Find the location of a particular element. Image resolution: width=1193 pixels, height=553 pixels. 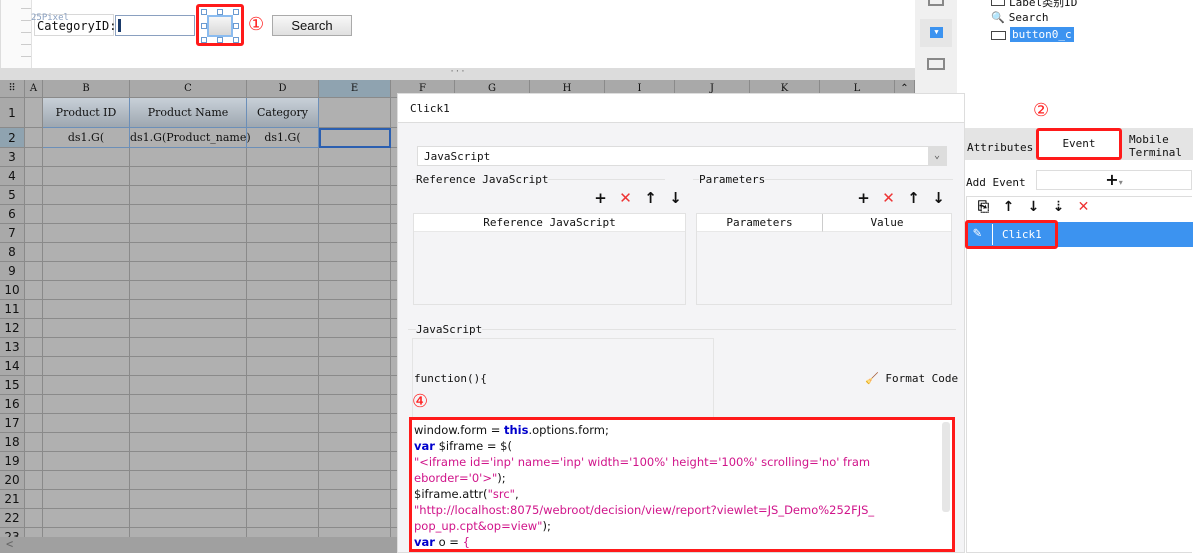

row-header: 14 is located at coordinates (12, 366).